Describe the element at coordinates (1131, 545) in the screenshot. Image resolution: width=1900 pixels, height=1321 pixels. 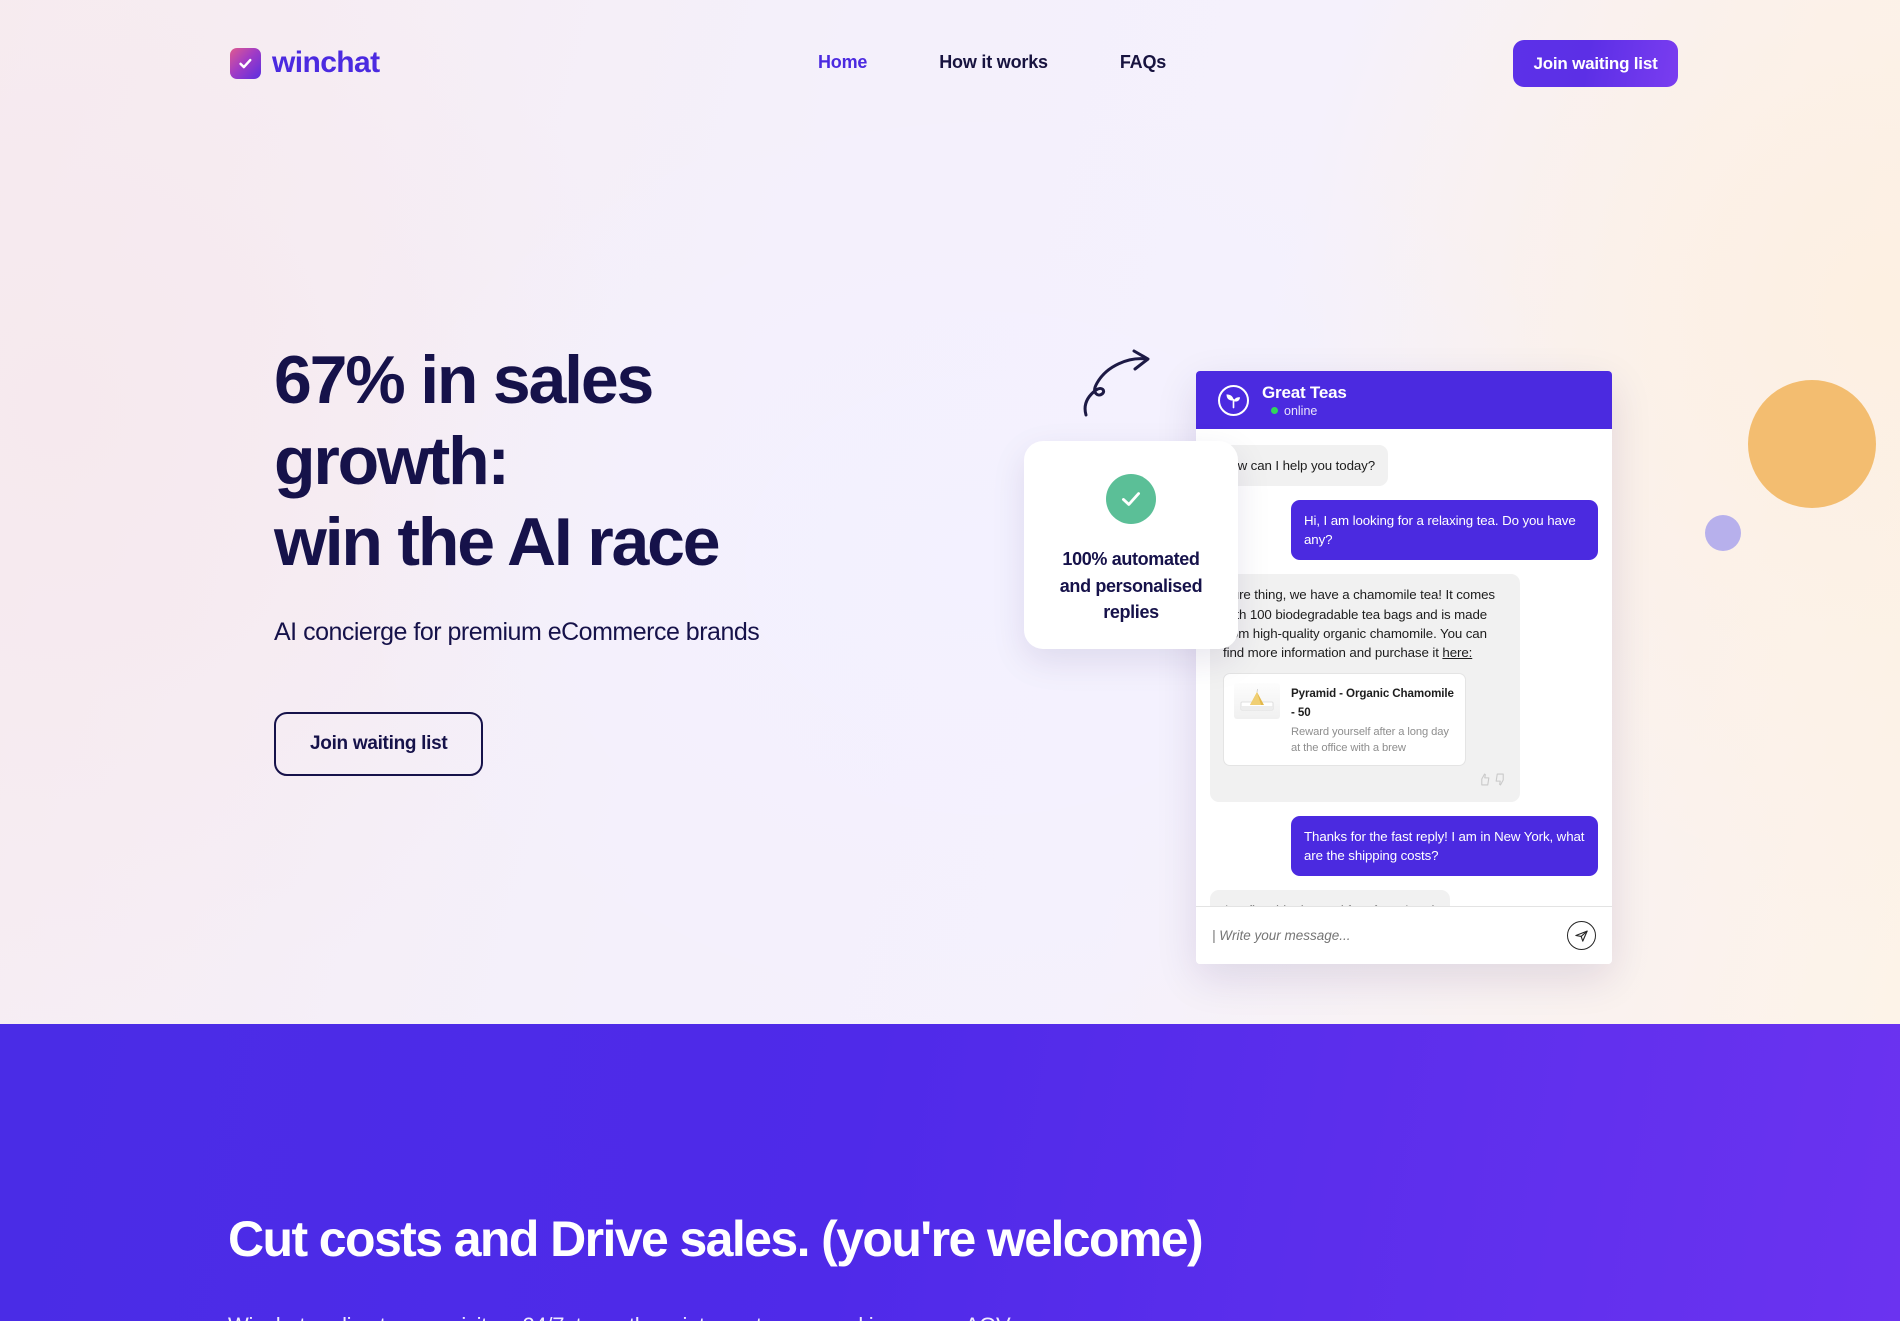
I see `feature-card-automated-replies: 100% automated and personalised replies` at that location.